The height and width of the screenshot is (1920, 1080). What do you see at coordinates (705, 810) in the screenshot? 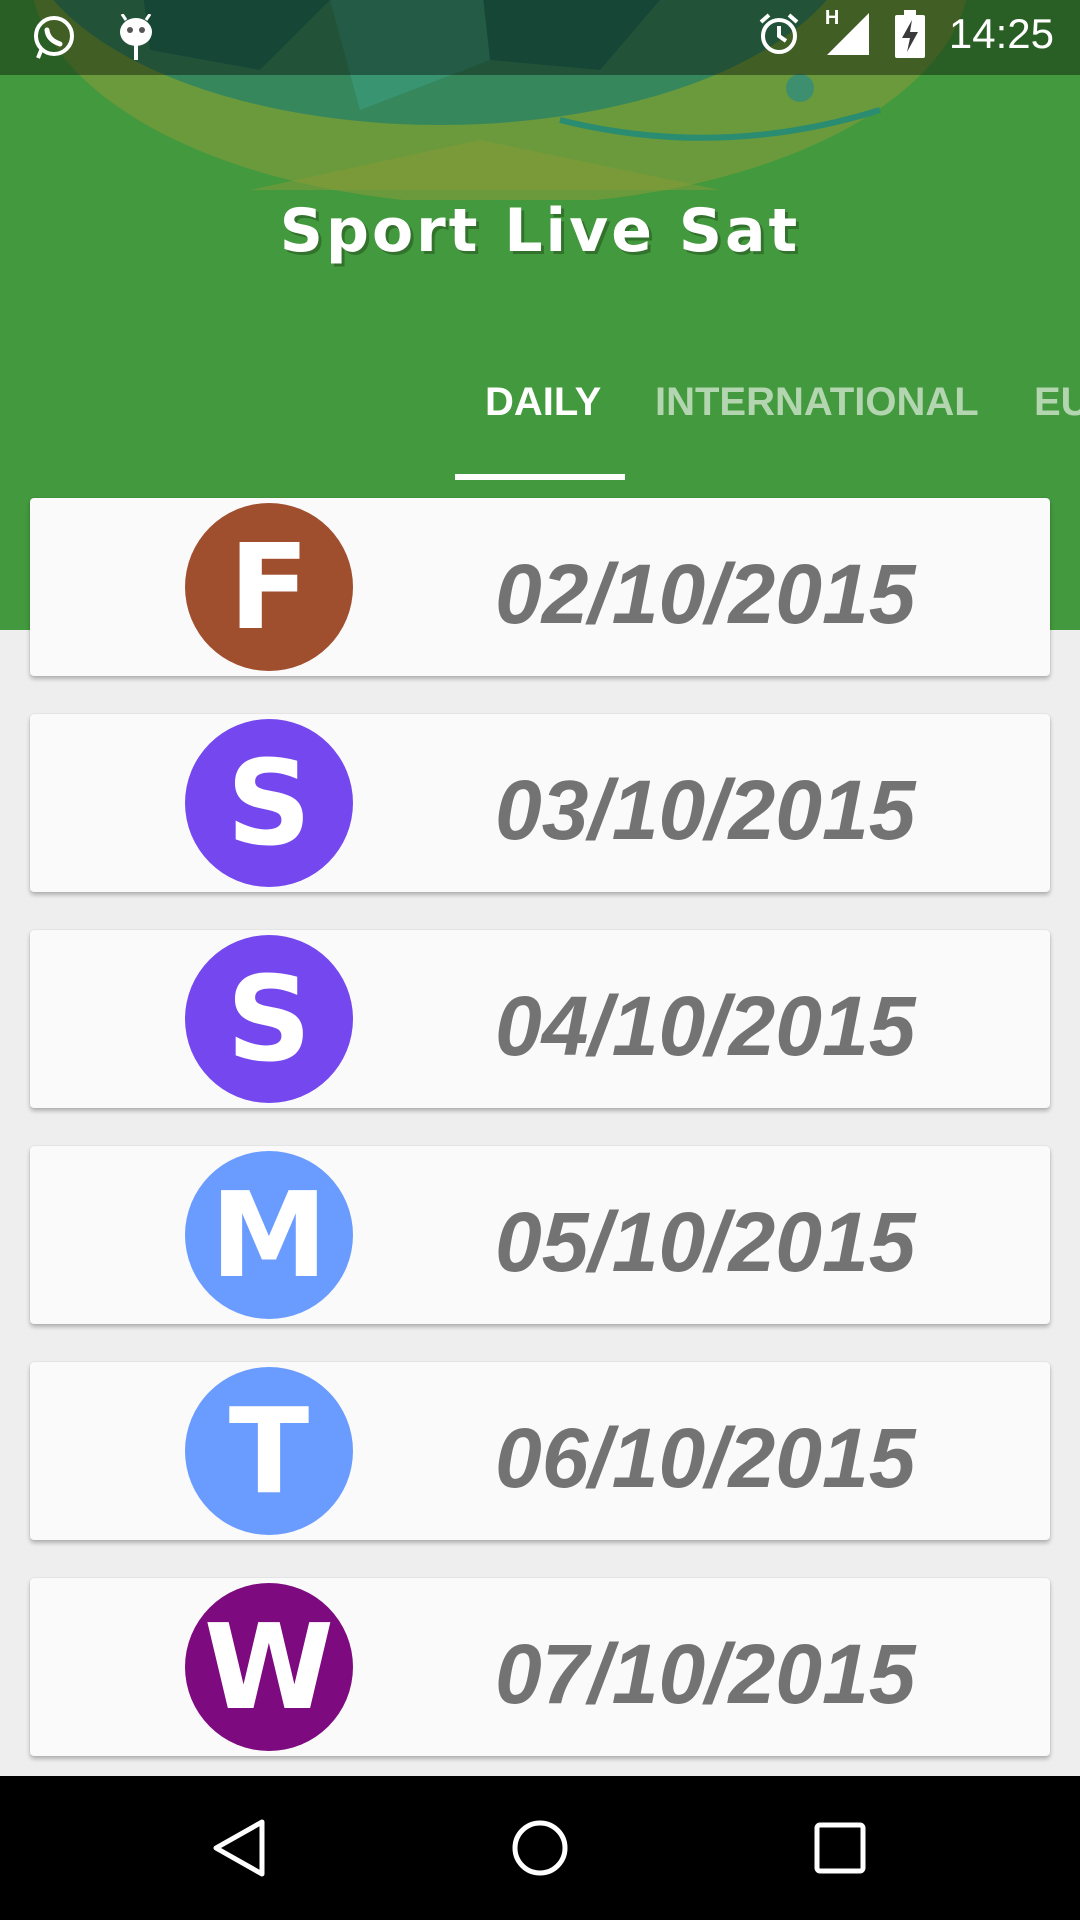
I see `day-date: 03/10/2015` at bounding box center [705, 810].